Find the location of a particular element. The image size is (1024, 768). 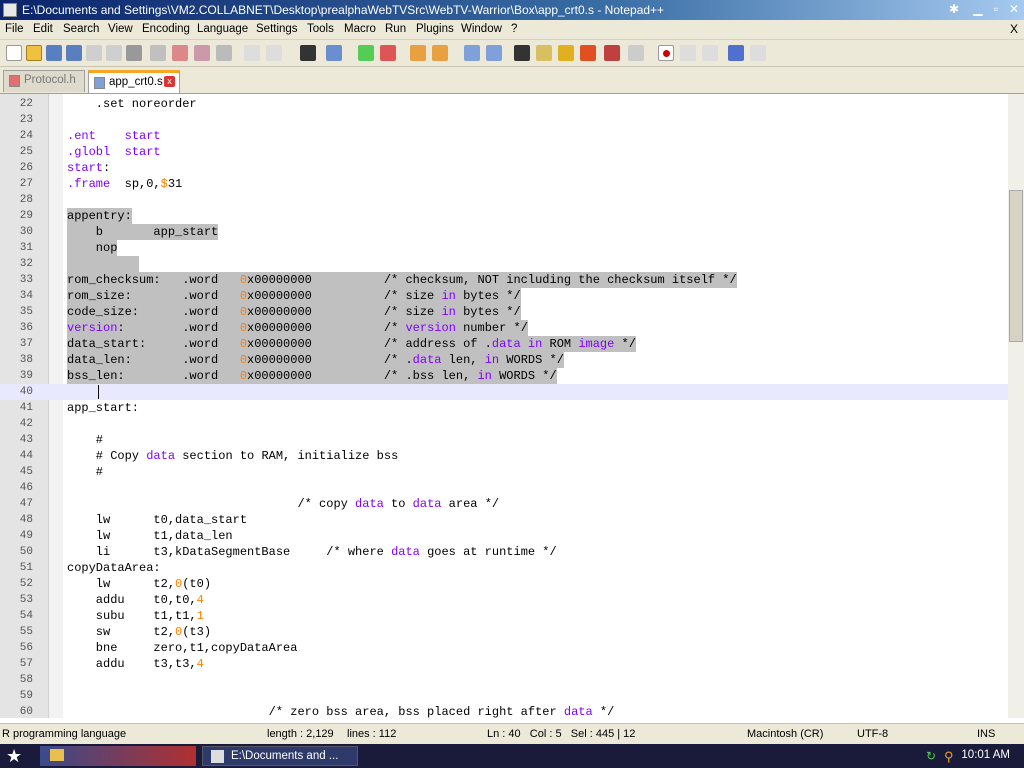

code-line: 41 app_start: is located at coordinates (504, 408).